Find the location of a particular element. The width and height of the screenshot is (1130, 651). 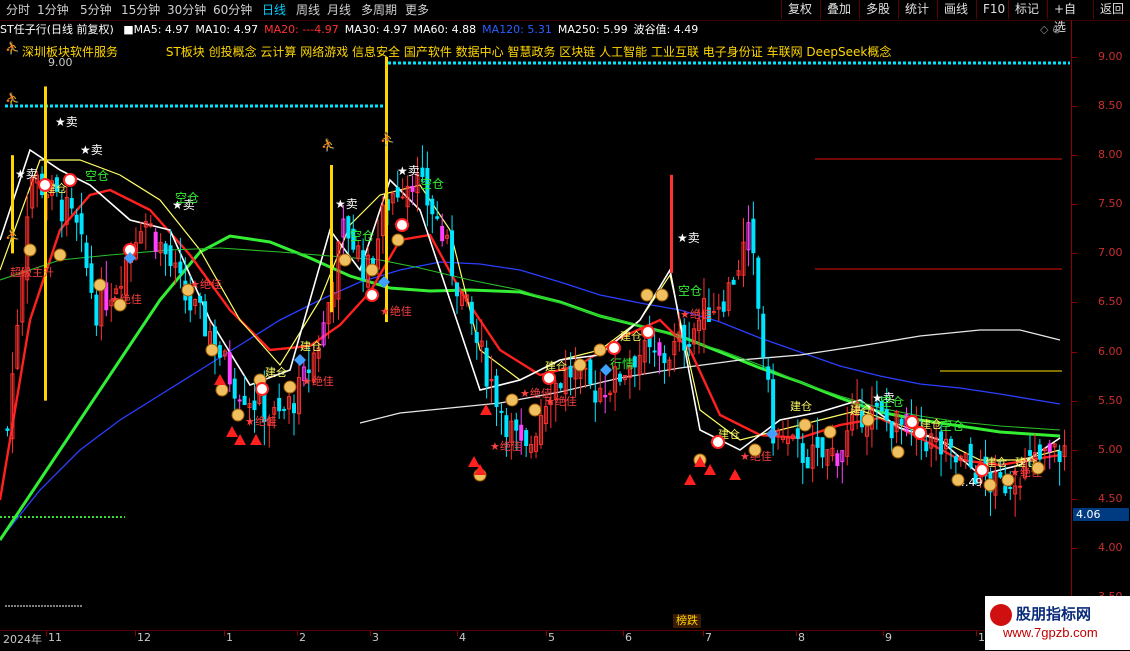

period-tab-1: 1分钟 is located at coordinates (53, 10).